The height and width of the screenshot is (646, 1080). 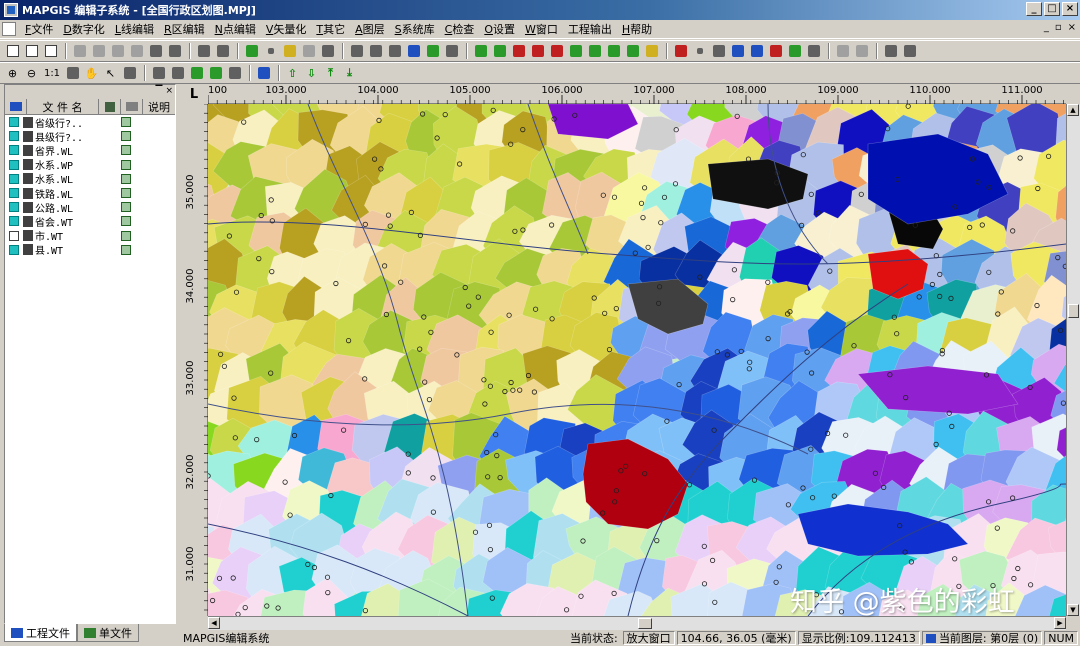 I want to click on line-param-icon, so click(x=413, y=51).